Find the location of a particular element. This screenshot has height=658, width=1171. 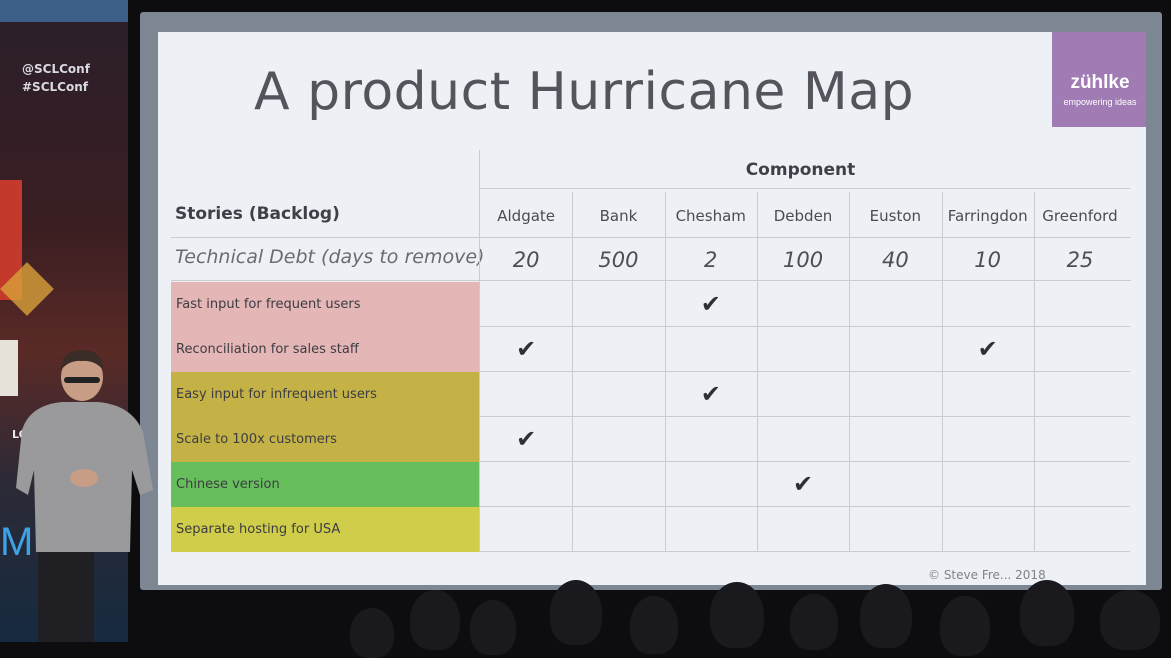

story-row-label: Chinese version is located at coordinates (325, 484).